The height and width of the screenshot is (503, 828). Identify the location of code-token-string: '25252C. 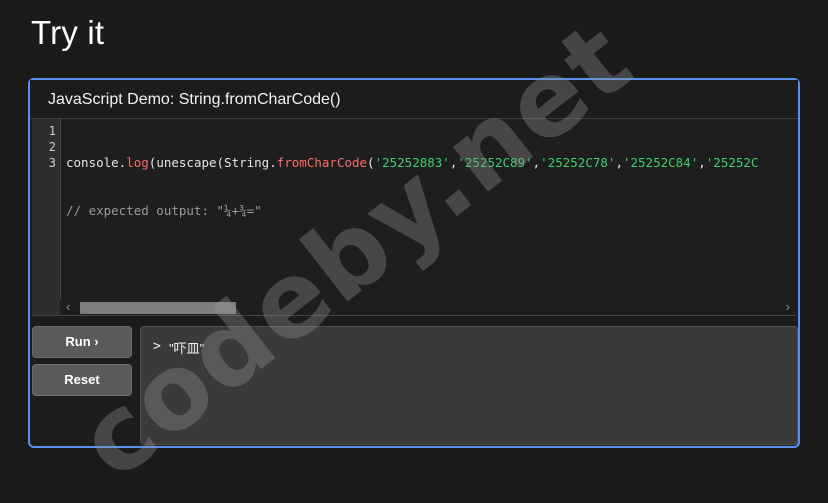
(732, 162).